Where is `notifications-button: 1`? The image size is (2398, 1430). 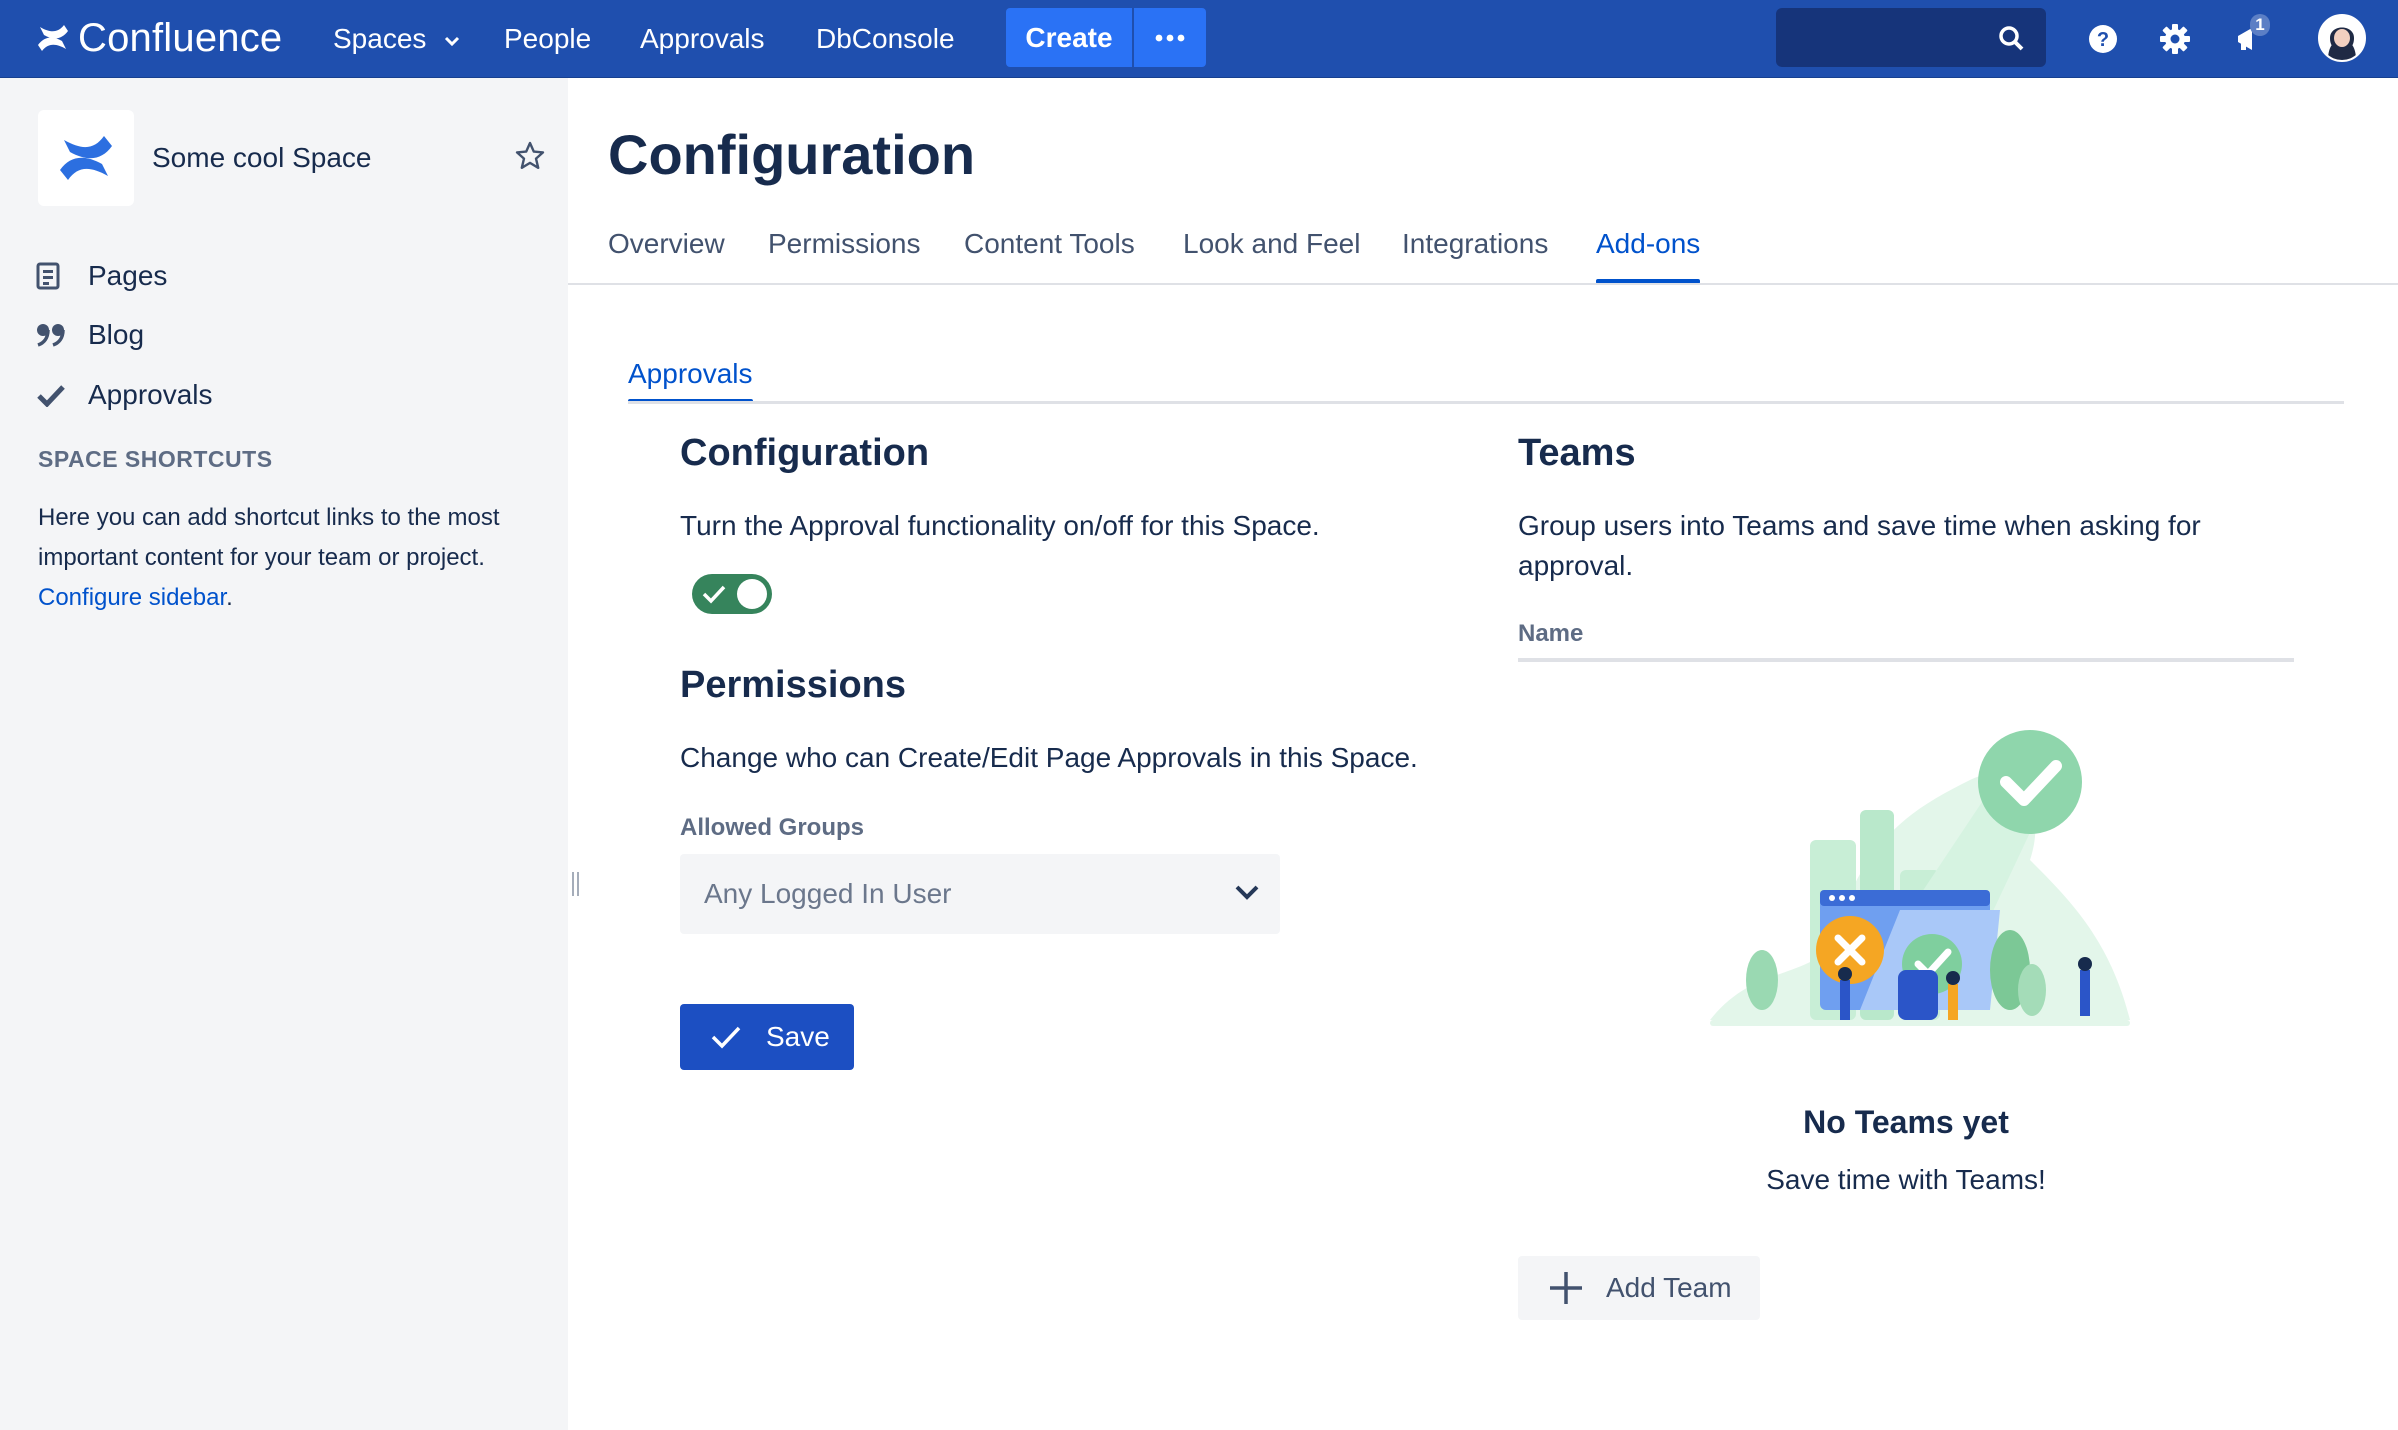 notifications-button: 1 is located at coordinates (2249, 38).